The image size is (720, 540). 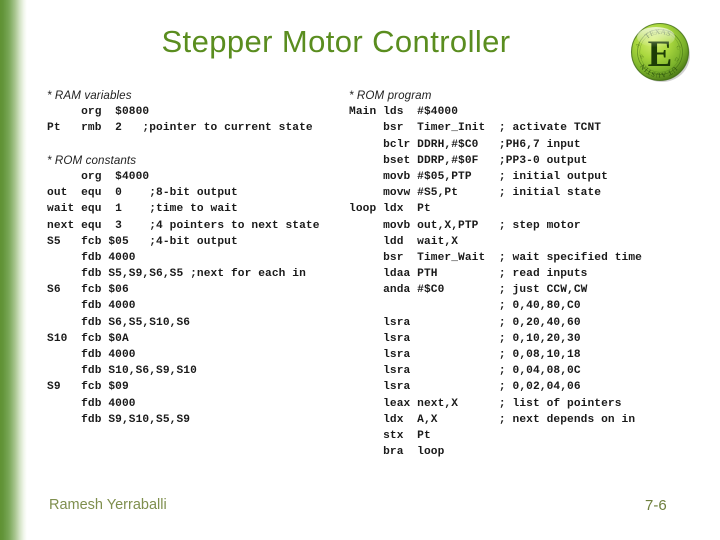 What do you see at coordinates (468, 160) in the screenshot?
I see `code-line: bset DDRP,#$0F ;PP3-0 output` at bounding box center [468, 160].